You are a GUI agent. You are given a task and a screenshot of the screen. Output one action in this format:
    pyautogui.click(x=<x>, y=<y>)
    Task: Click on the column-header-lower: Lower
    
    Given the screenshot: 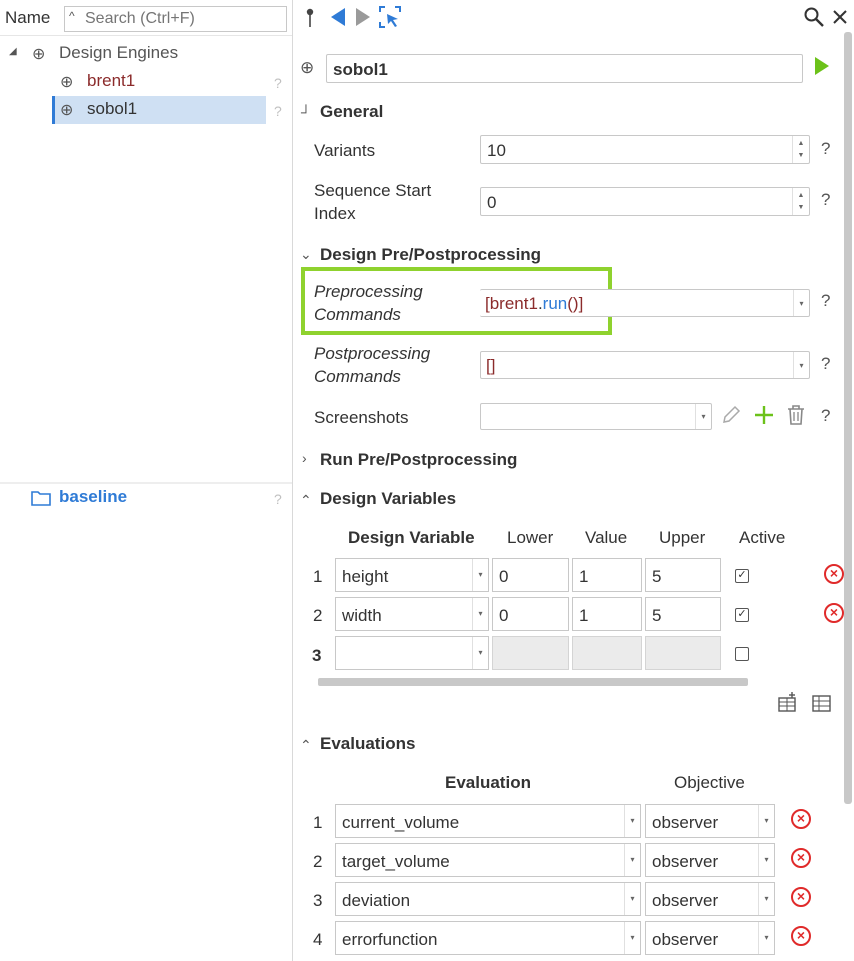 What is the action you would take?
    pyautogui.click(x=530, y=538)
    